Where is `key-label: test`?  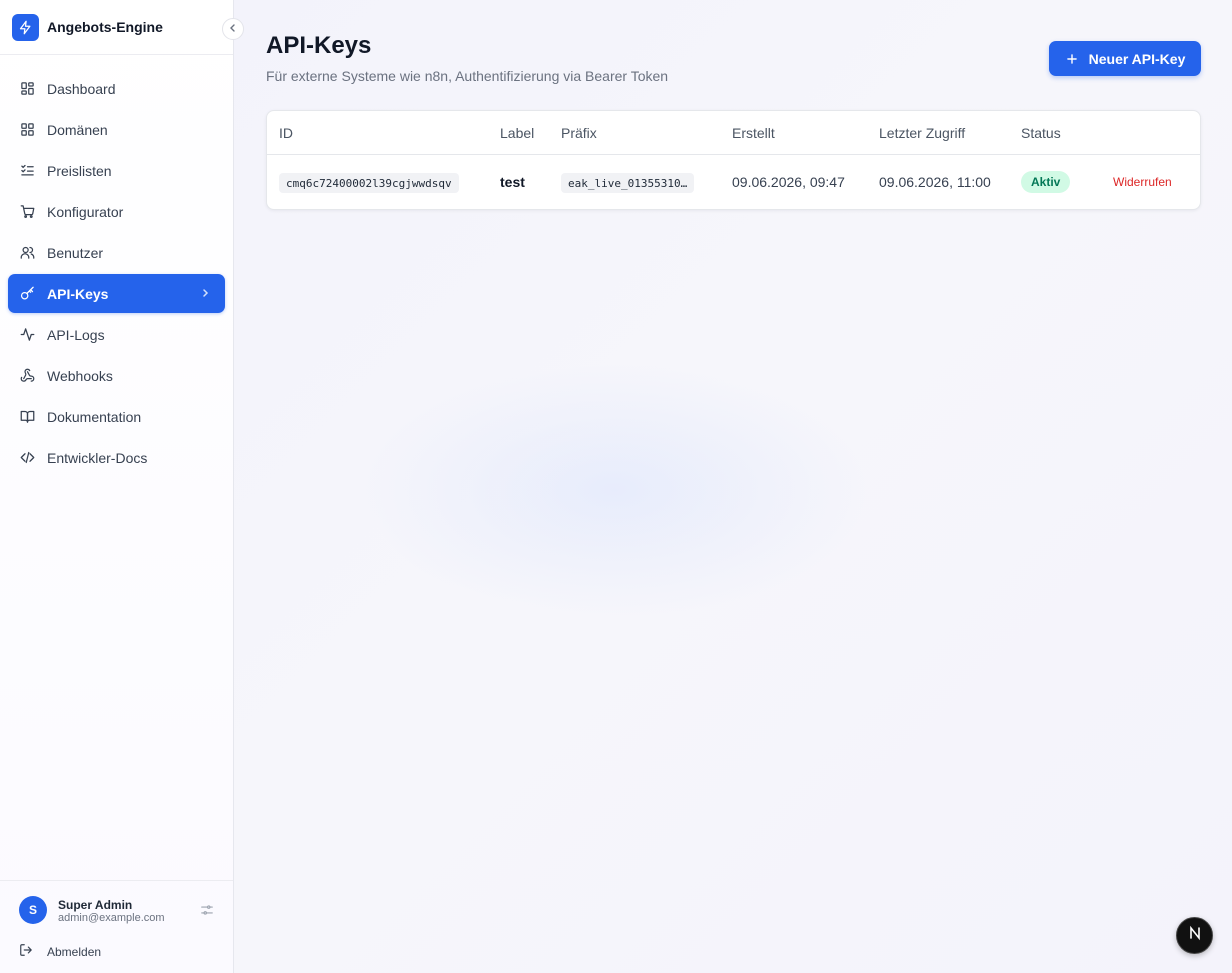 key-label: test is located at coordinates (512, 182).